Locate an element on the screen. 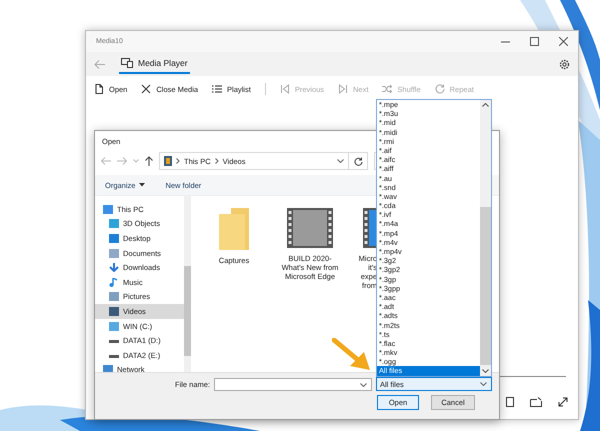 This screenshot has height=431, width=600. media-player-tab: Media Player is located at coordinates (154, 64).